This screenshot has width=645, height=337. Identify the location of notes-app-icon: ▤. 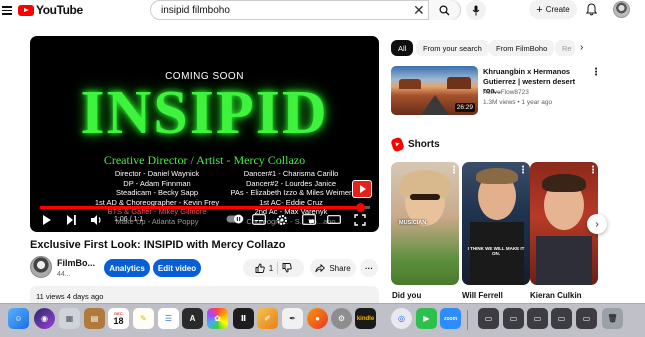
(94, 318).